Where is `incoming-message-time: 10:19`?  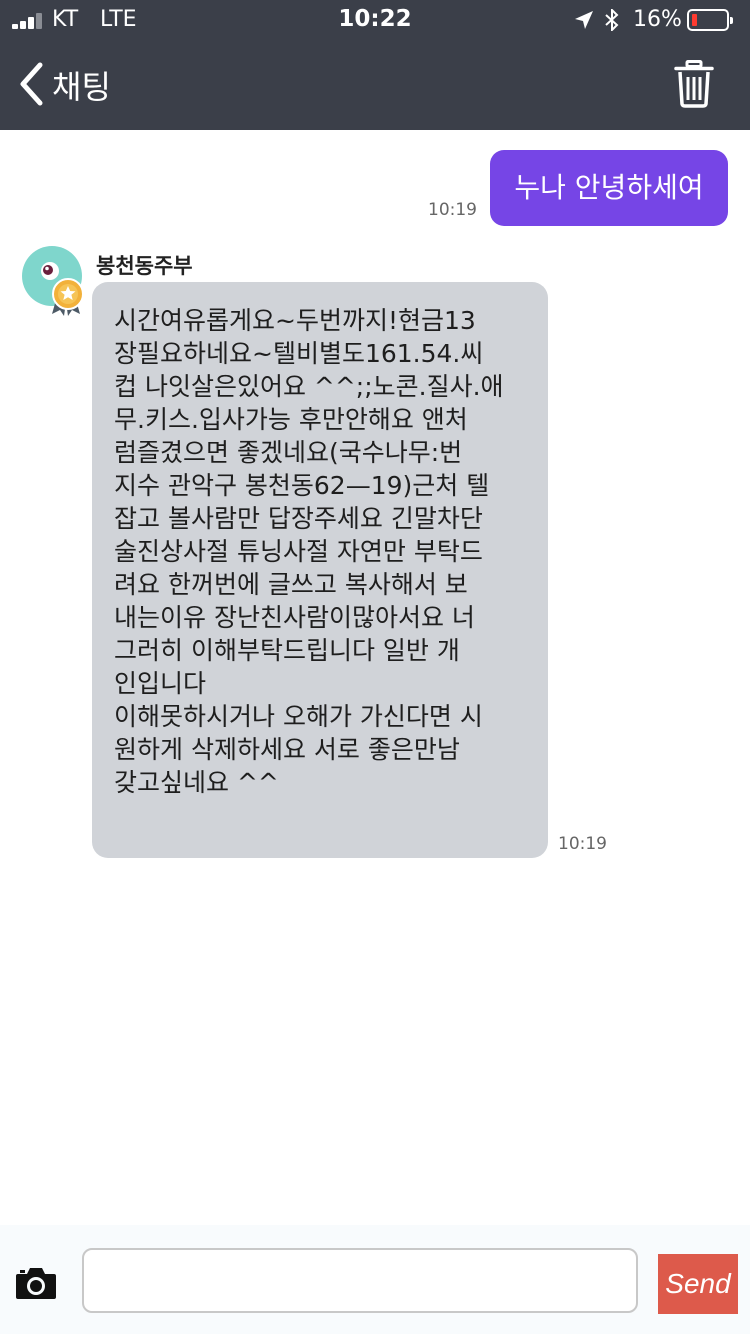 incoming-message-time: 10:19 is located at coordinates (582, 844).